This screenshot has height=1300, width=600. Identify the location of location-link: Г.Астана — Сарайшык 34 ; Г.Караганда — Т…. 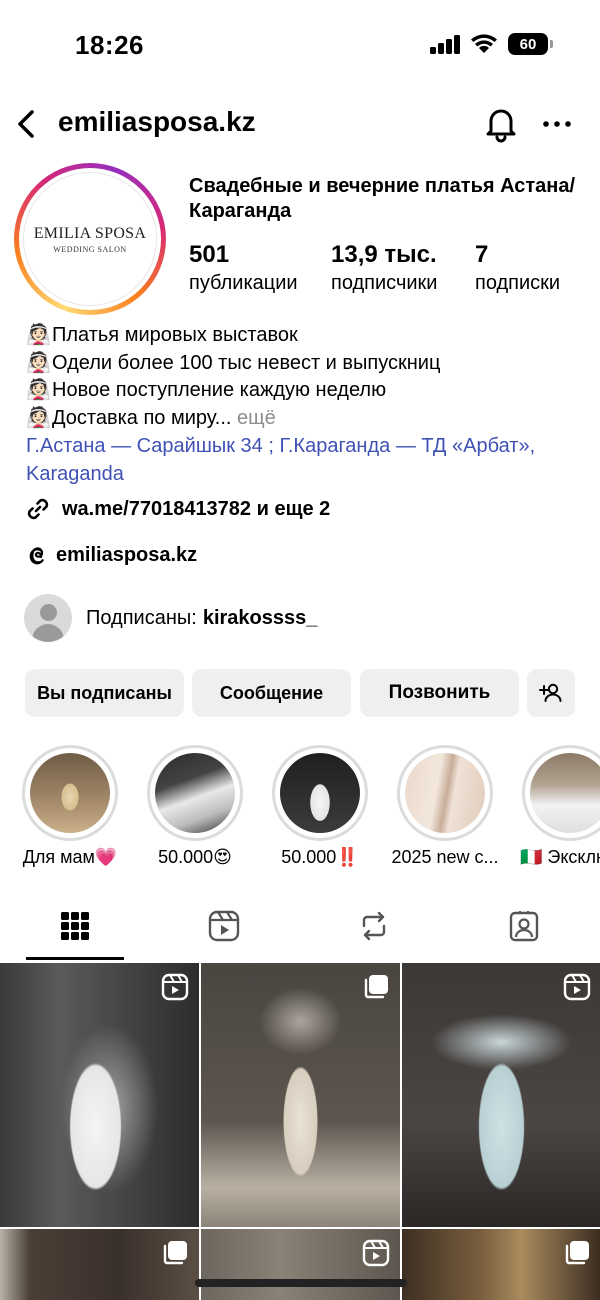
(306, 460).